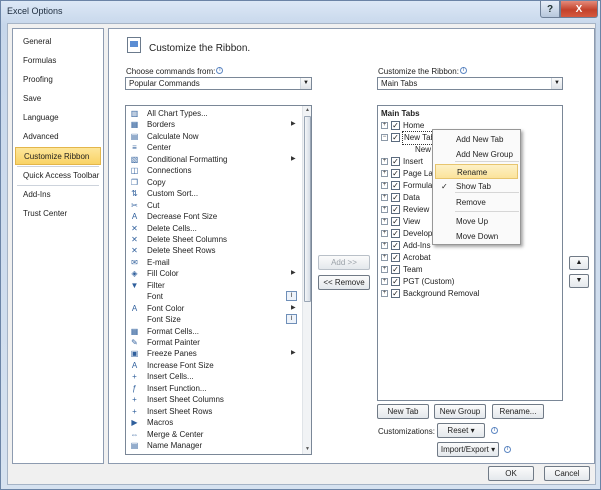  I want to click on command-item: A Increase Font Size, so click(208, 365).